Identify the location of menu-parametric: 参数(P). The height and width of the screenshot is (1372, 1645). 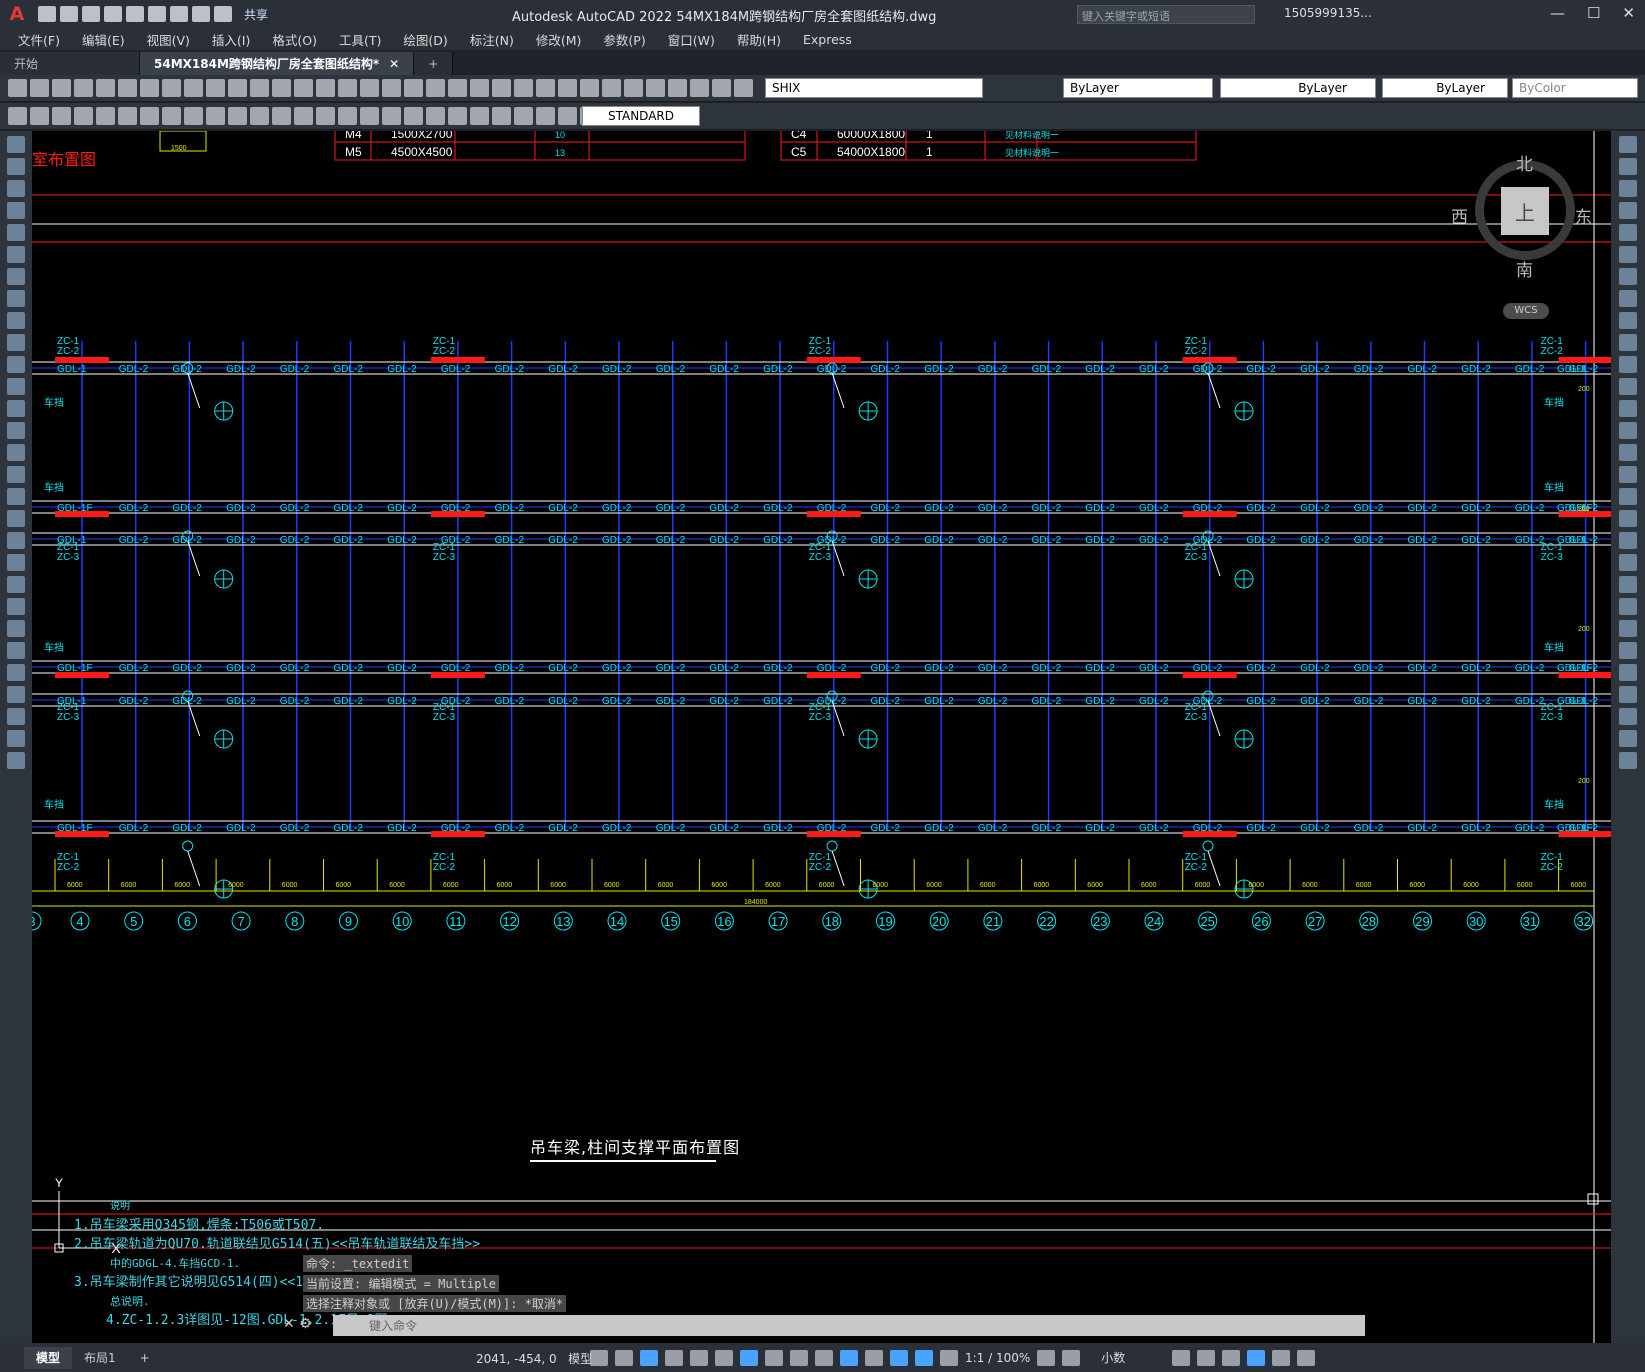
(624, 39).